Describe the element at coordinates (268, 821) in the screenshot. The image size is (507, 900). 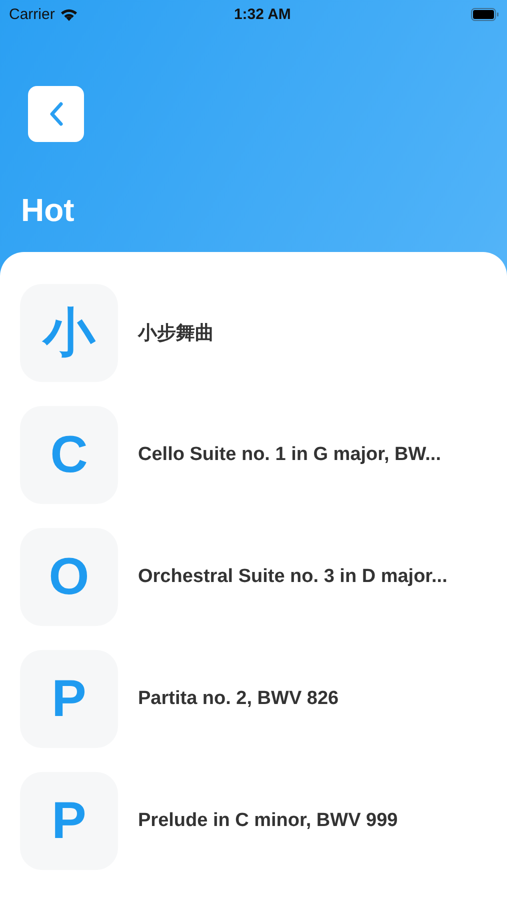
I see `song-title: Prelude in C minor, BWV 999` at that location.